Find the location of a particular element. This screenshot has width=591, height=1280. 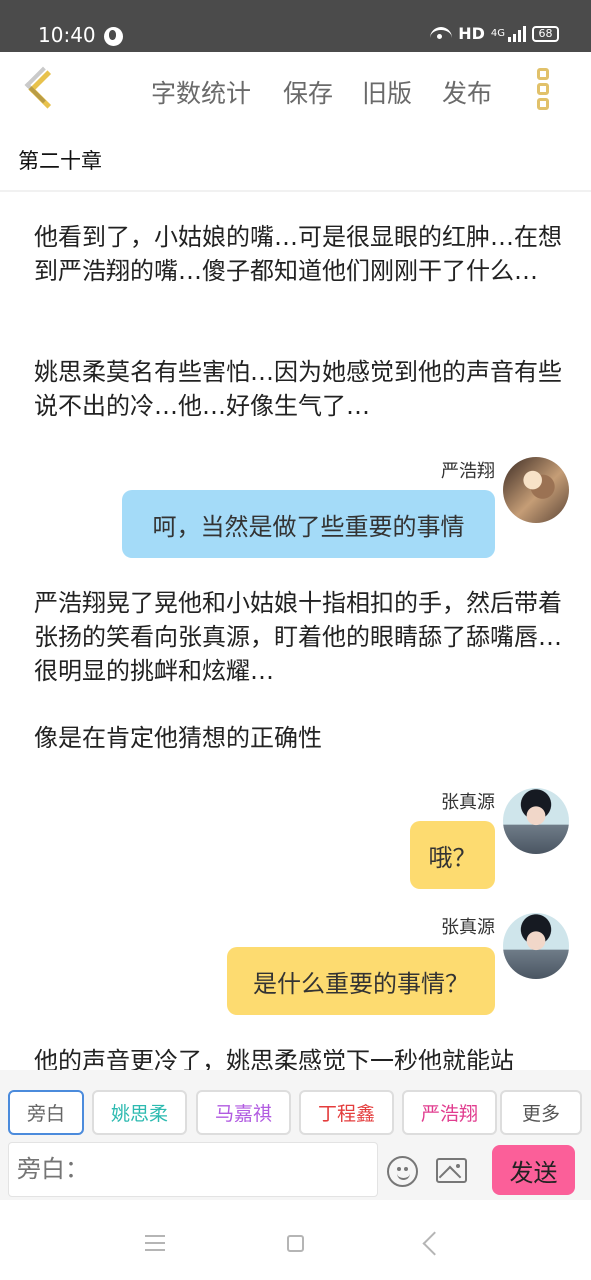

editor-toolbar: 字数统计 保存 旧版 发布 is located at coordinates (295, 88).